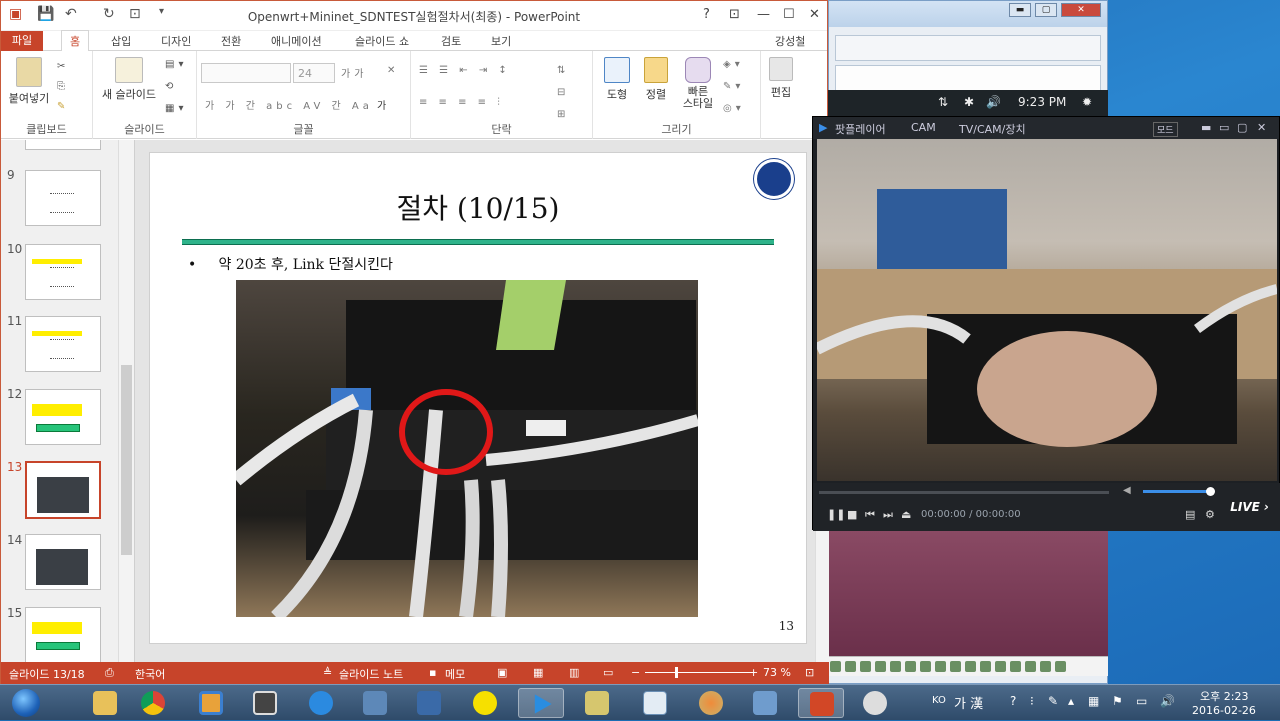 The height and width of the screenshot is (721, 1280). What do you see at coordinates (1046, 10) in the screenshot?
I see `maximize-icon: ▢` at bounding box center [1046, 10].